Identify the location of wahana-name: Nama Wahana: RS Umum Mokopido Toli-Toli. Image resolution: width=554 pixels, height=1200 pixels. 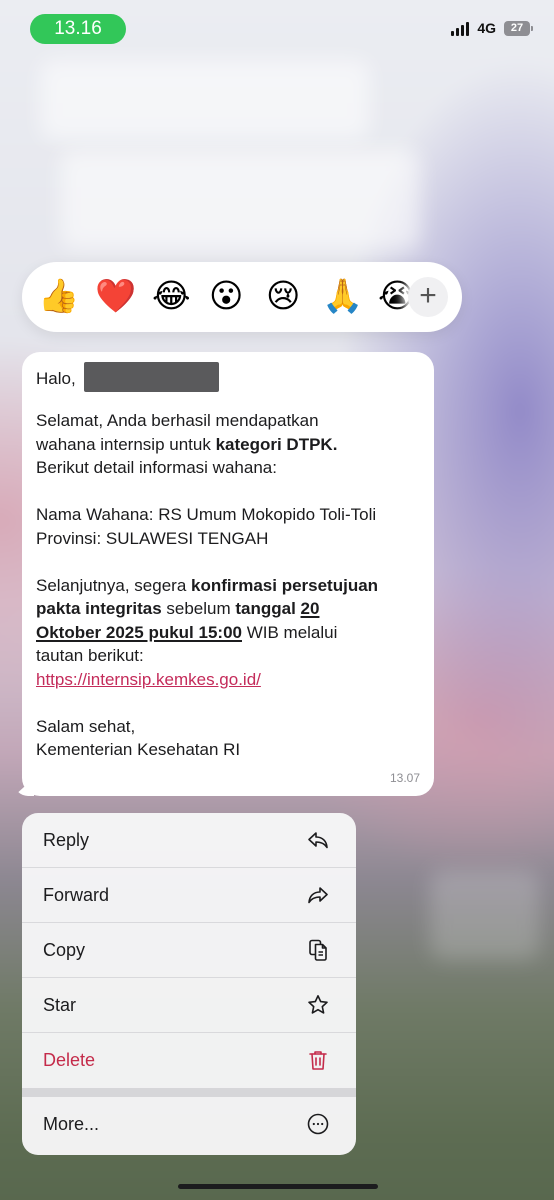
(206, 514).